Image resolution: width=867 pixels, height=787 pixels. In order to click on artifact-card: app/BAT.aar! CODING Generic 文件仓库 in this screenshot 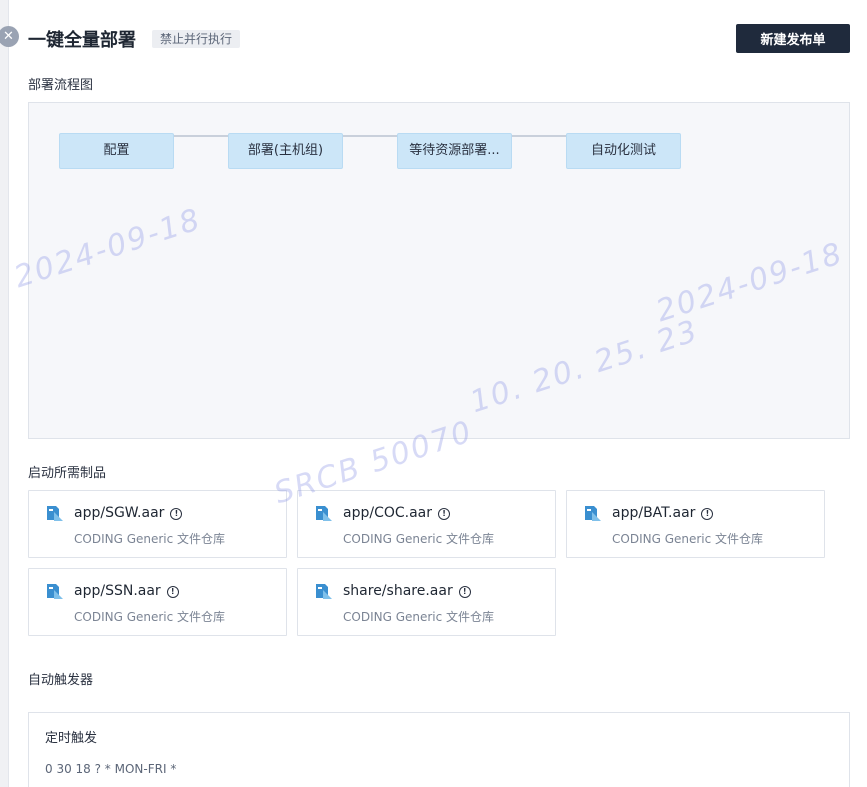, I will do `click(695, 524)`.